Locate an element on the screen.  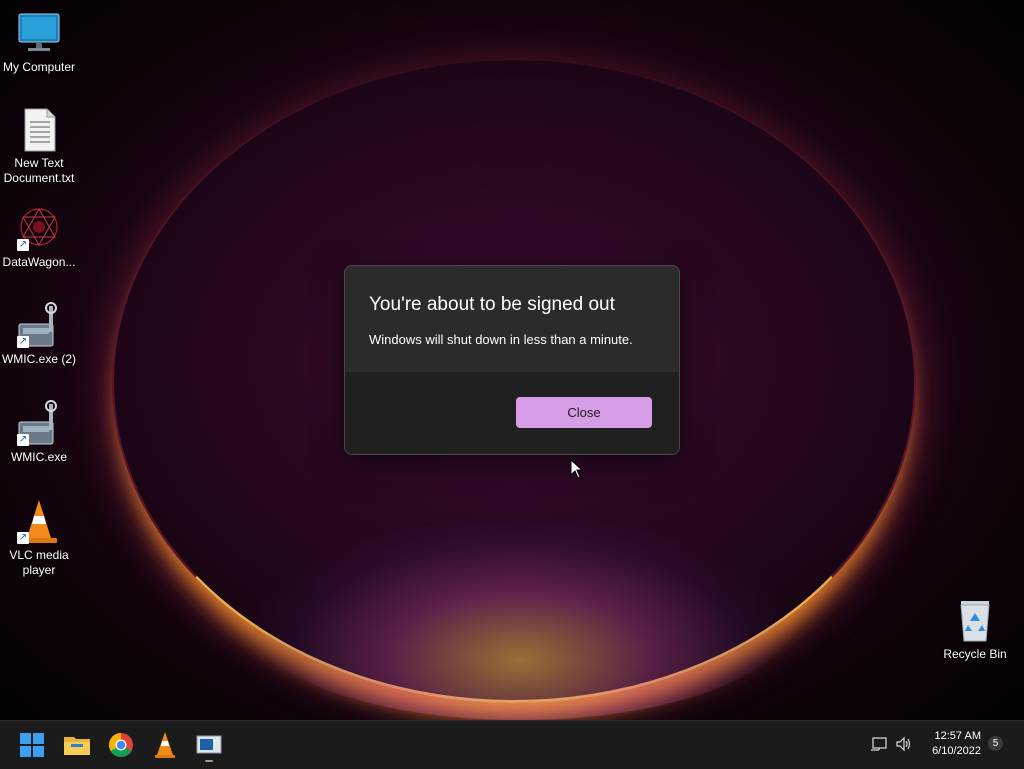
clock-date: 6/10/2022 is located at coordinates (956, 751).